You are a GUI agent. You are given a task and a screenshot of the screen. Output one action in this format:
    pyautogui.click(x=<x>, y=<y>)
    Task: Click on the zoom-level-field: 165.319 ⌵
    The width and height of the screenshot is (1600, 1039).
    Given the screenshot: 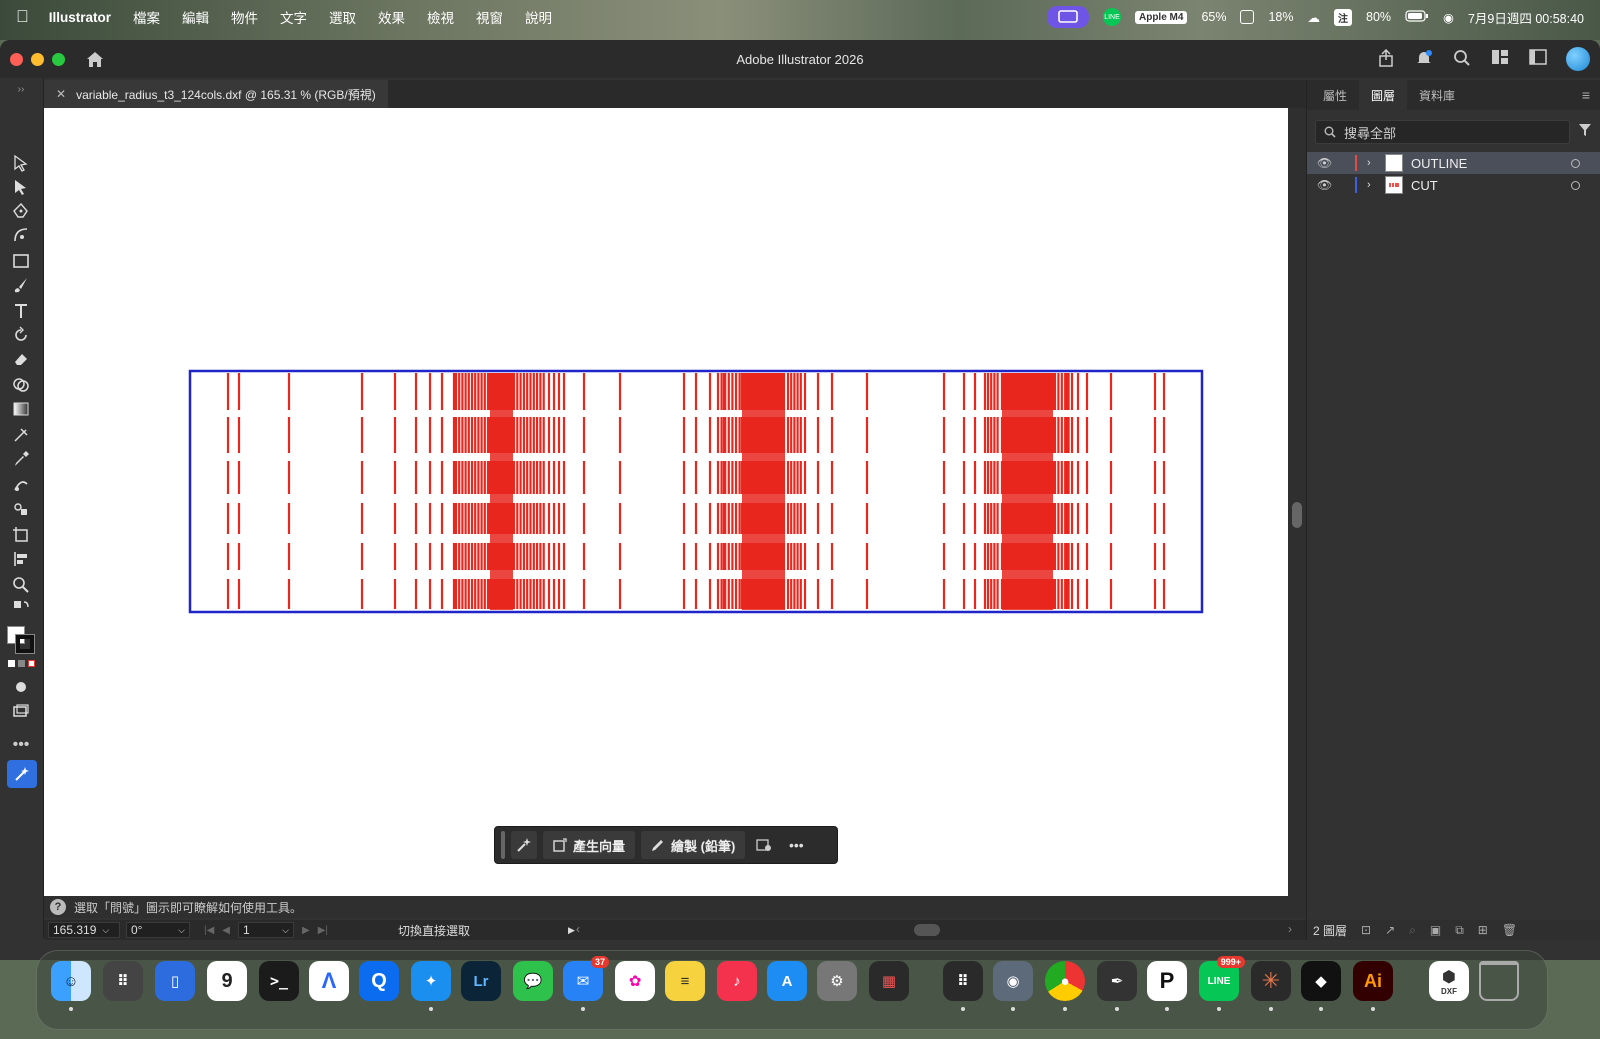 What is the action you would take?
    pyautogui.click(x=84, y=930)
    